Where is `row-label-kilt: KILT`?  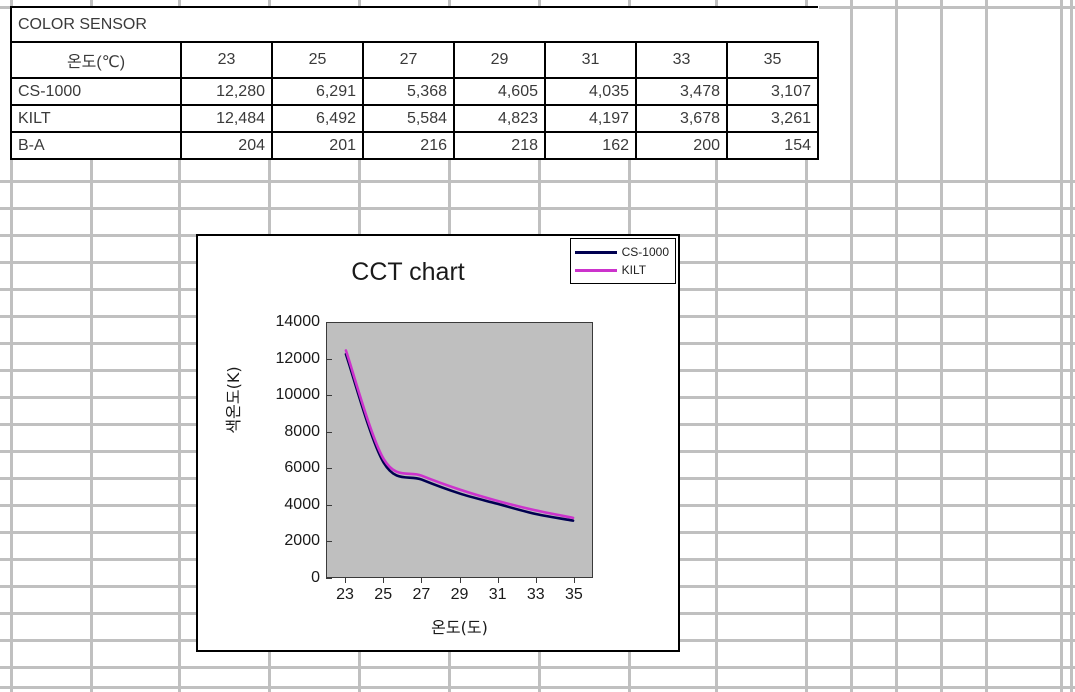
row-label-kilt: KILT is located at coordinates (96, 118).